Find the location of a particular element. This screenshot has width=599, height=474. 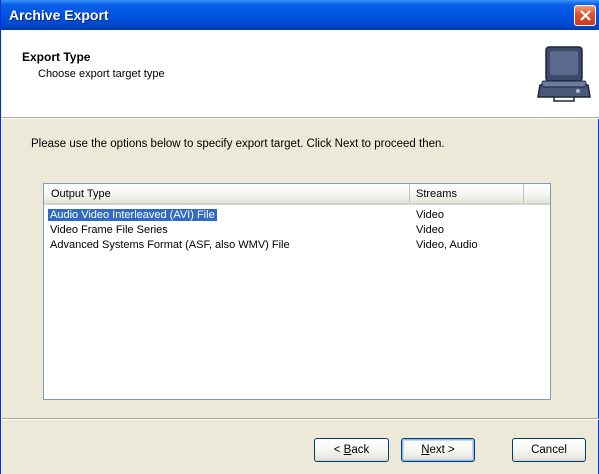

back-prefix: < is located at coordinates (338, 450).